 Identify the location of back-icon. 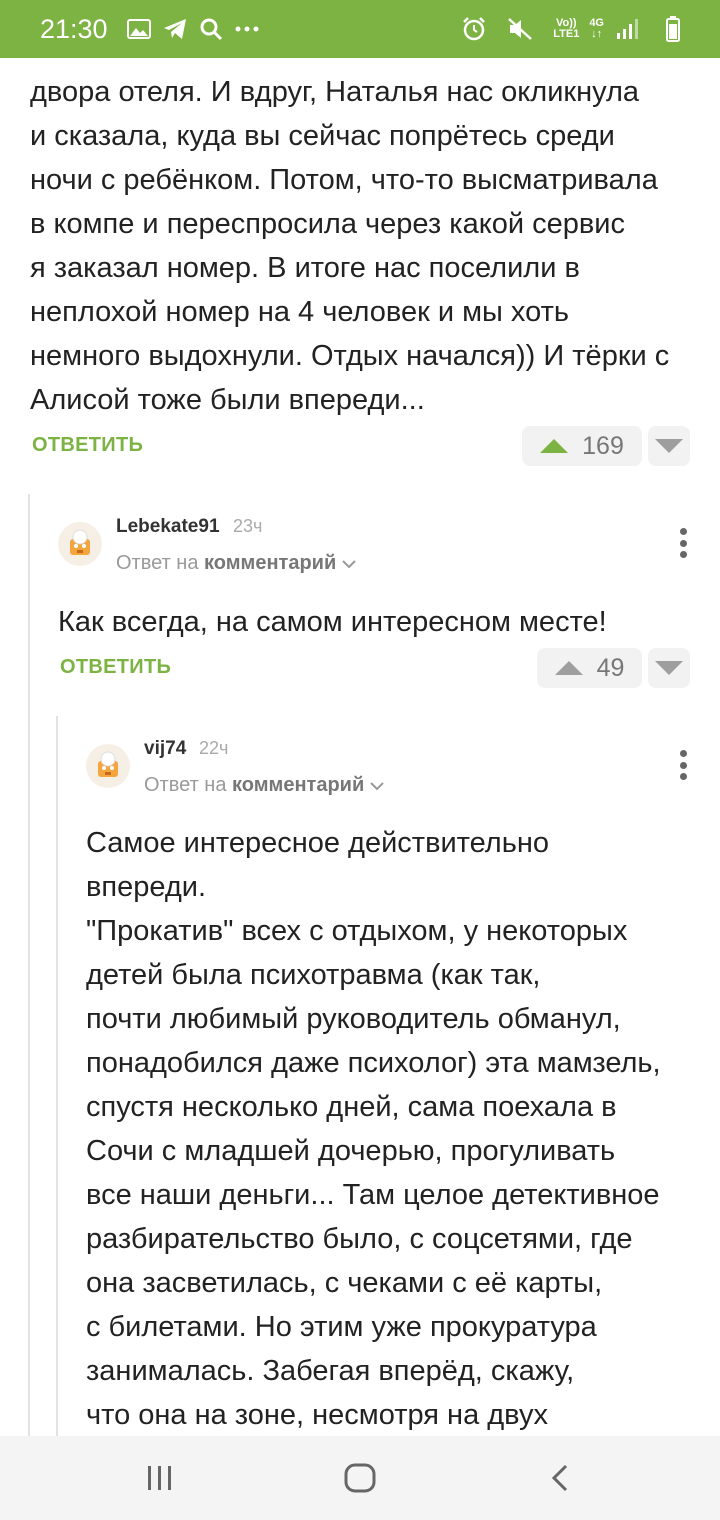
(559, 1478).